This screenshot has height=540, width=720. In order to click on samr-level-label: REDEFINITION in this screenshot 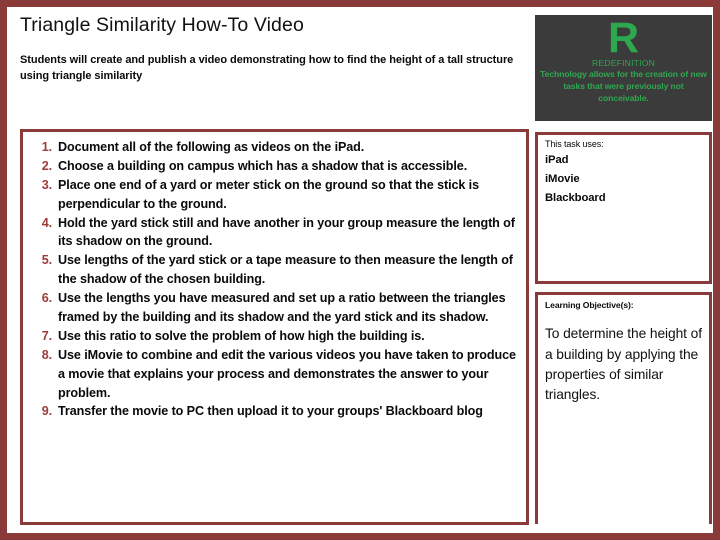, I will do `click(623, 63)`.